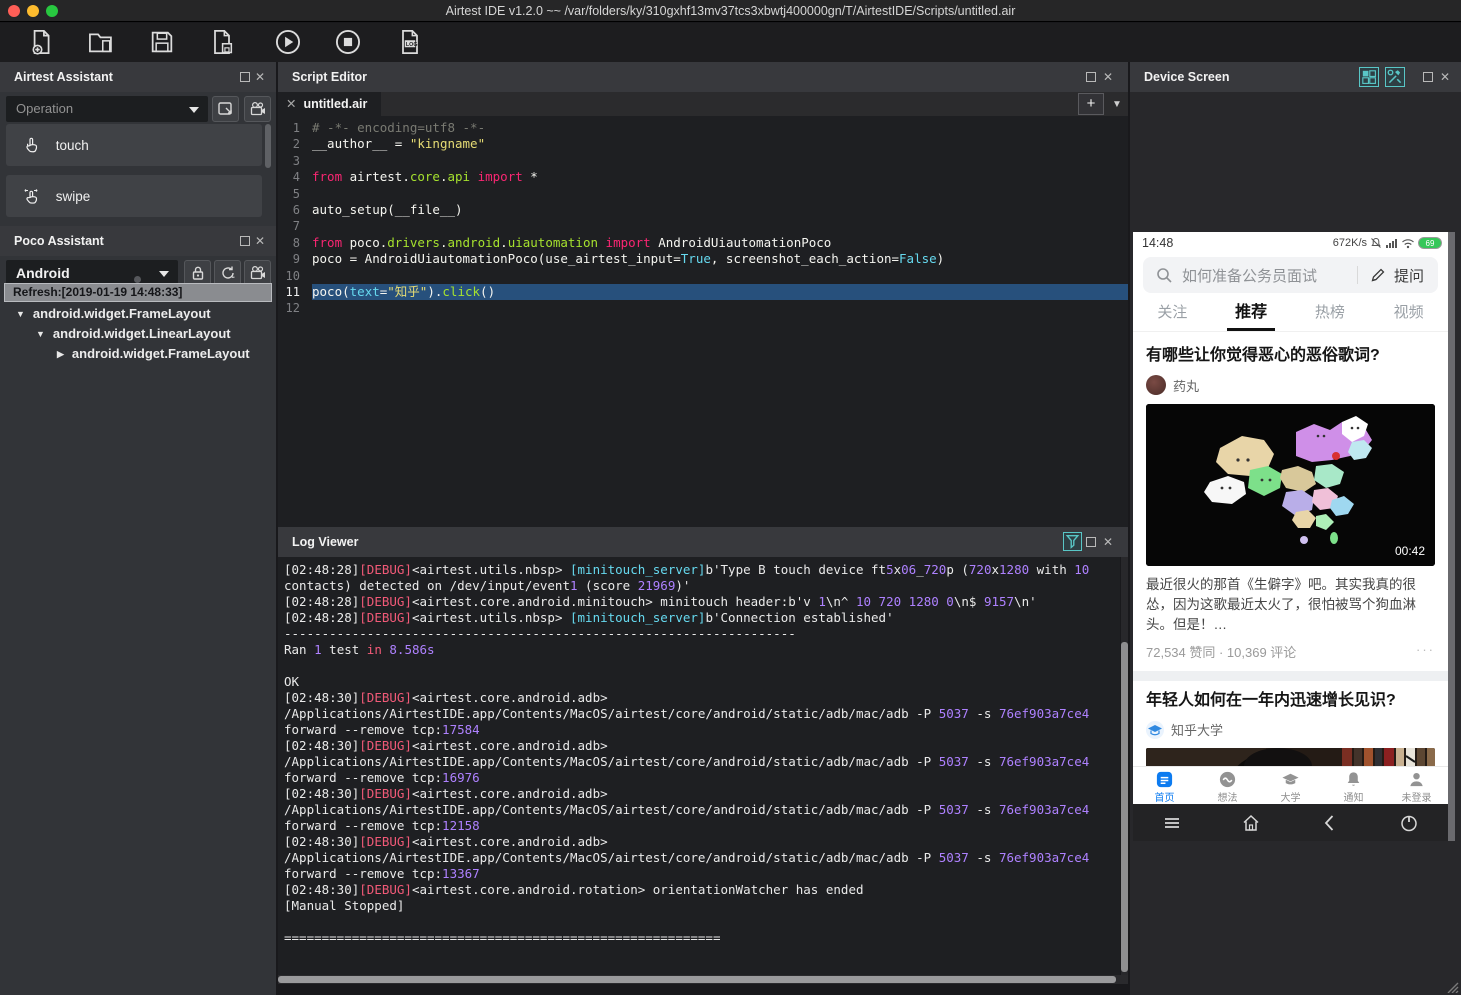 This screenshot has width=1461, height=995. Describe the element at coordinates (1445, 77) in the screenshot. I see `device-close-button: ✕` at that location.